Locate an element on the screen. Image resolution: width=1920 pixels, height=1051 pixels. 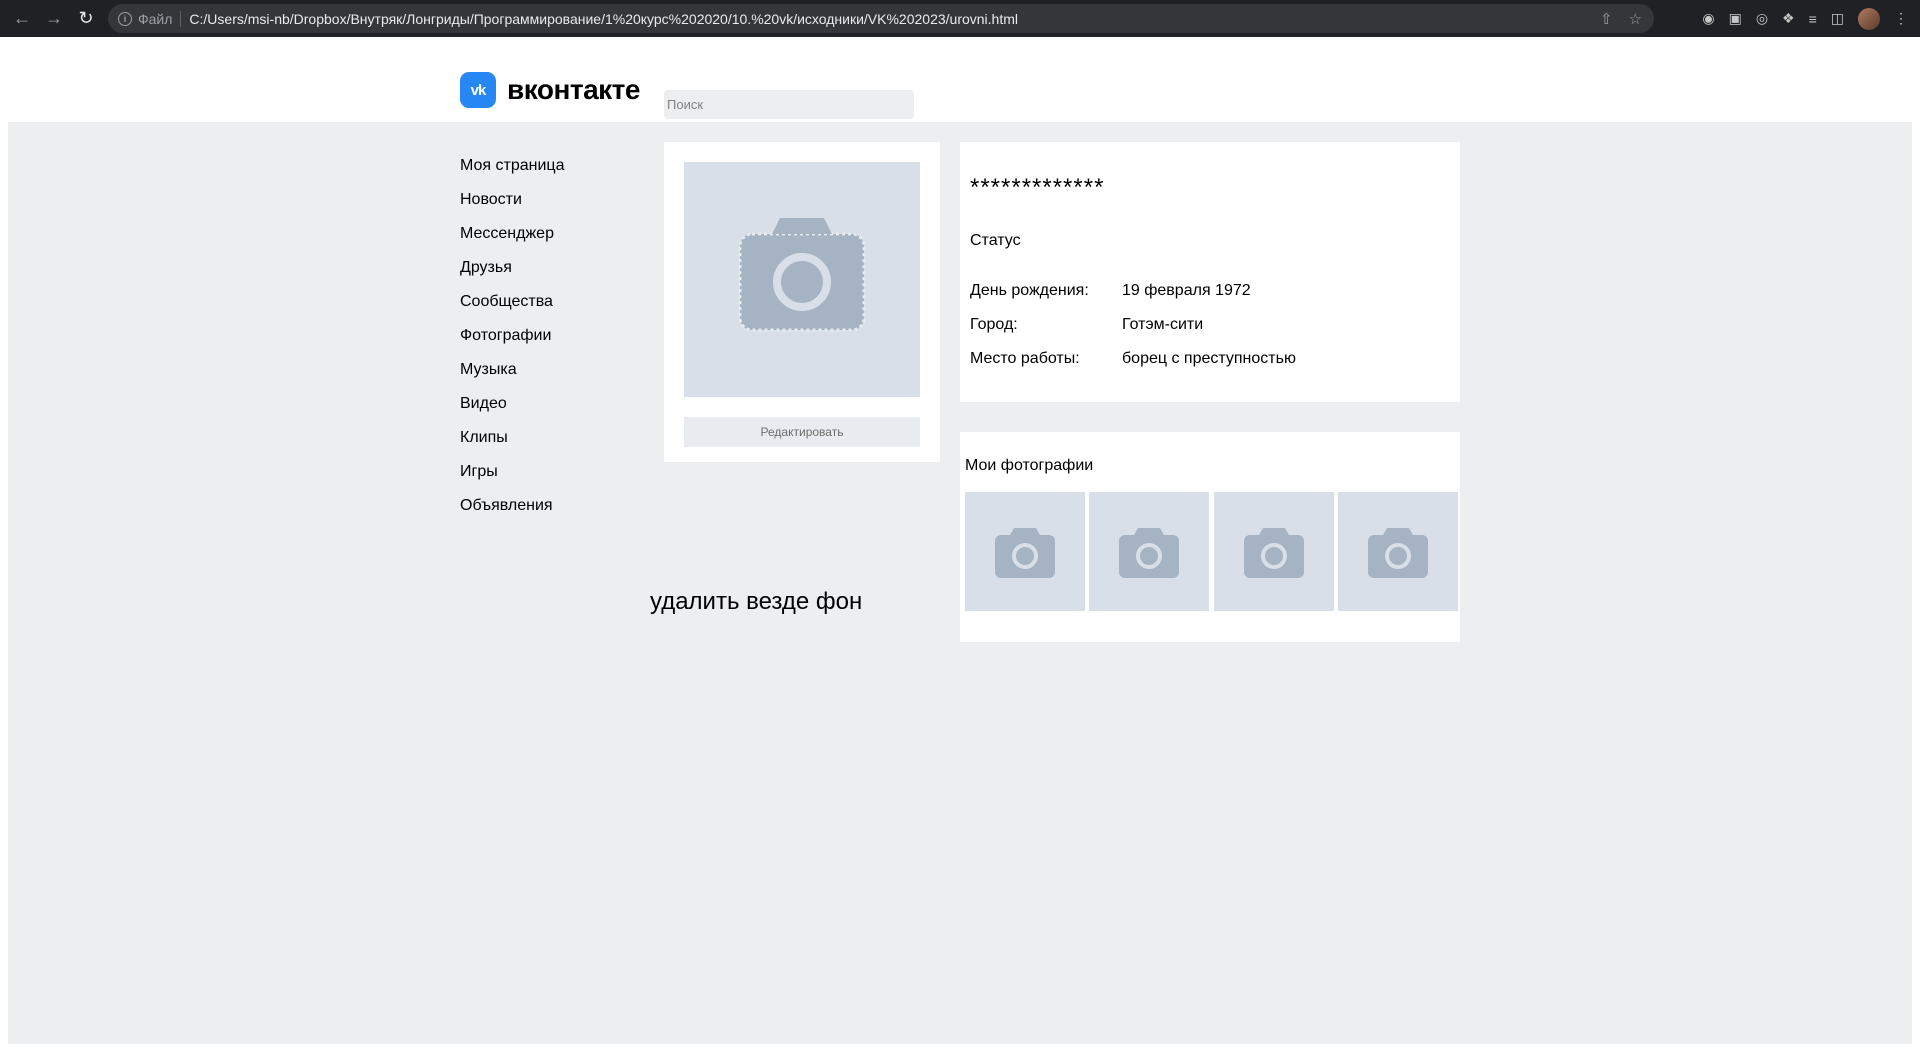
search-input is located at coordinates (789, 104).